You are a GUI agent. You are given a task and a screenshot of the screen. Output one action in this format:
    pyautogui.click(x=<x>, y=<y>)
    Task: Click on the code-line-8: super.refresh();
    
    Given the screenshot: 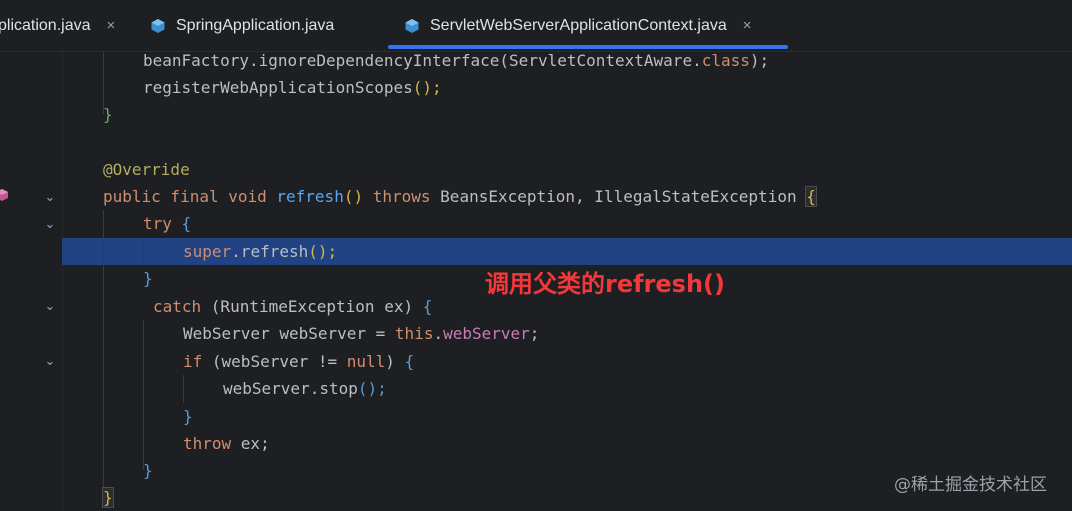 What is the action you would take?
    pyautogui.click(x=260, y=251)
    